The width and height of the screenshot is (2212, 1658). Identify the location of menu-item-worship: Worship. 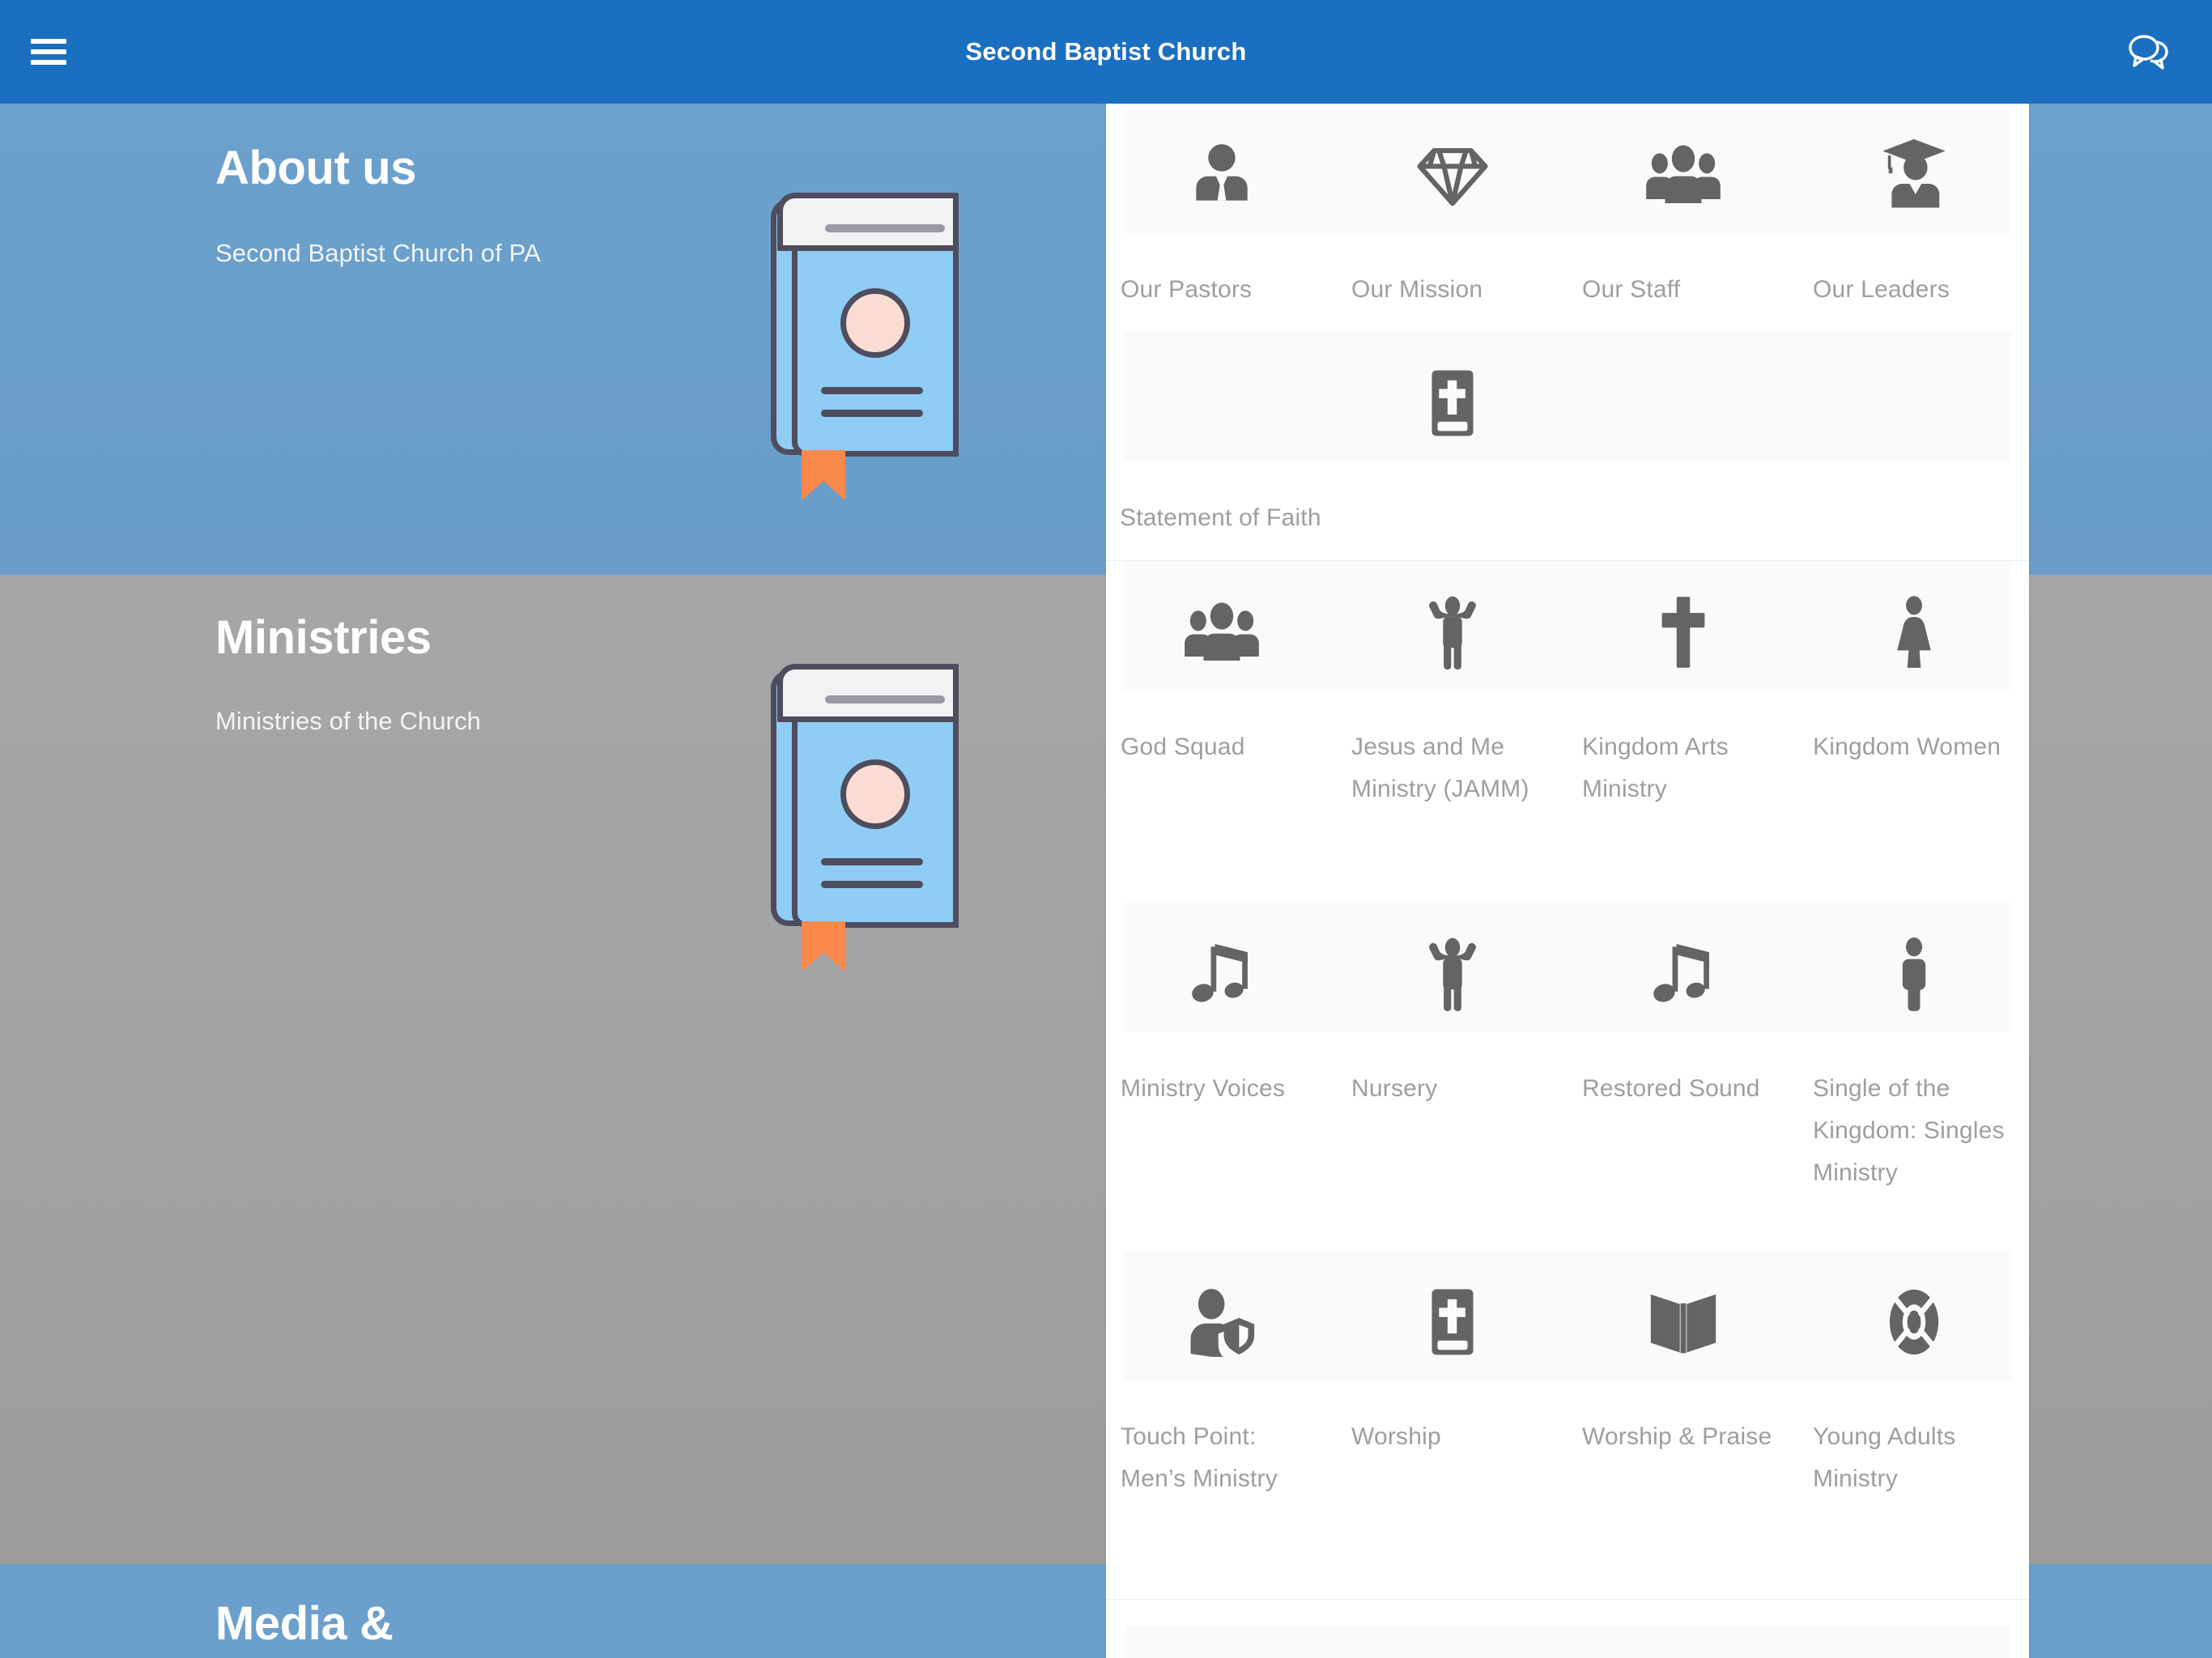
(1453, 1425).